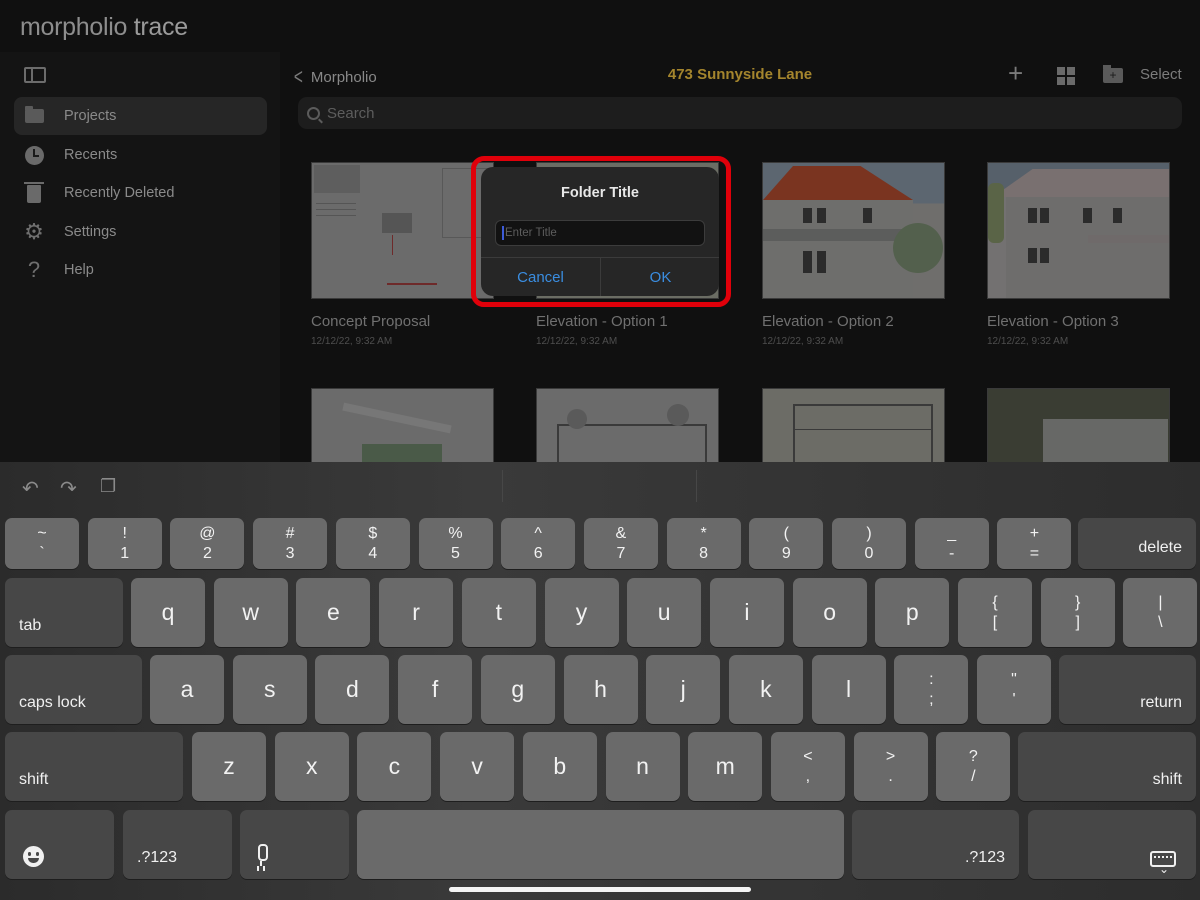 This screenshot has width=1200, height=900. I want to click on key-12: _ -, so click(951, 543).